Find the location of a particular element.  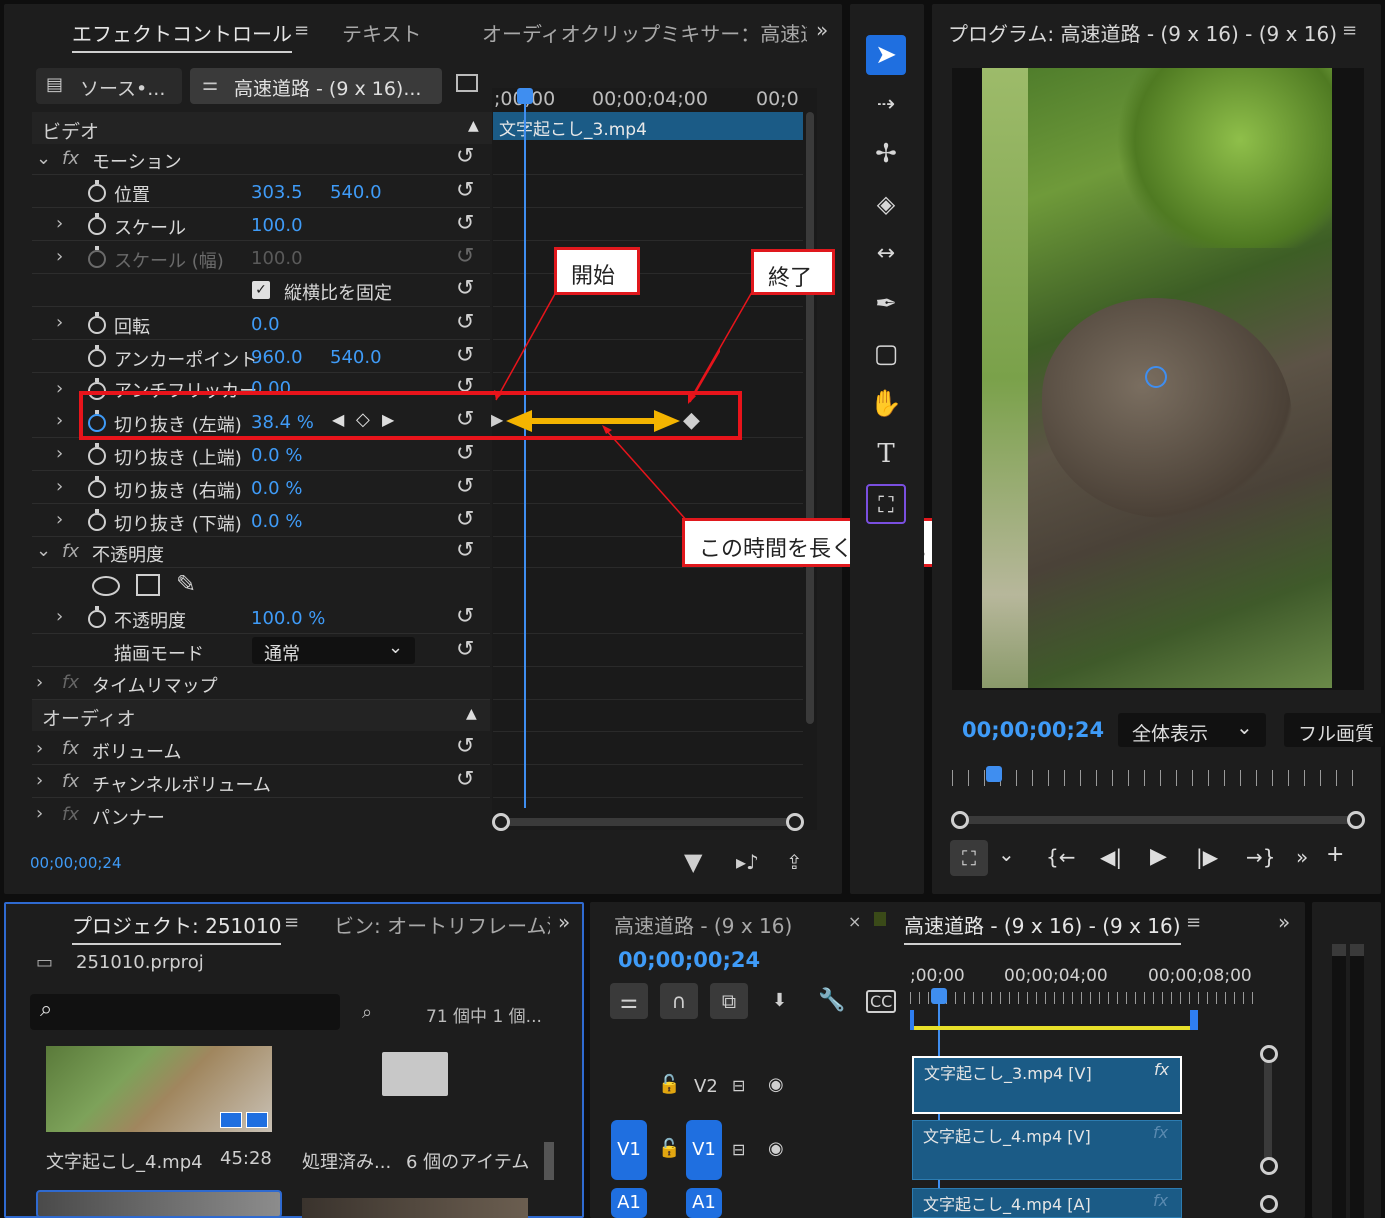

add-marker-icon: ⬇ is located at coordinates (779, 1000).